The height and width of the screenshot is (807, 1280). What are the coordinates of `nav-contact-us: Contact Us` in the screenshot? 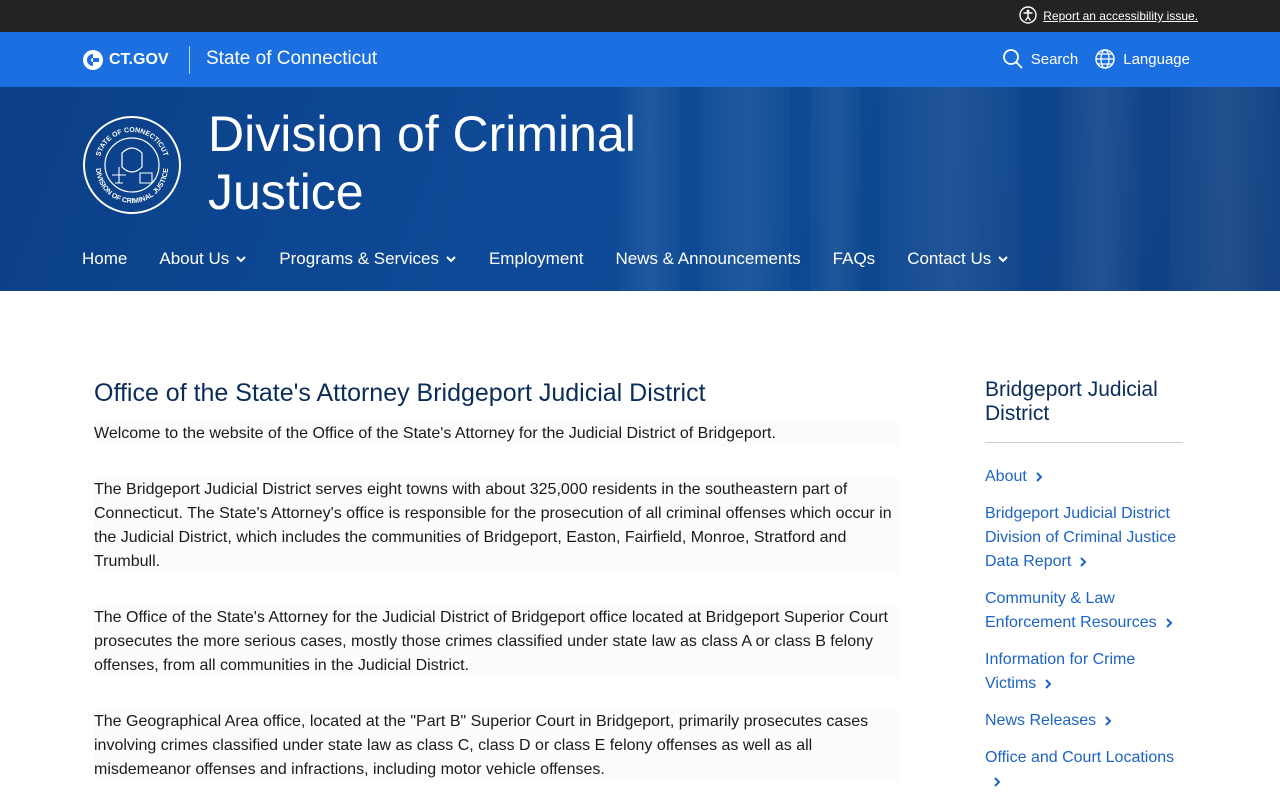 It's located at (958, 259).